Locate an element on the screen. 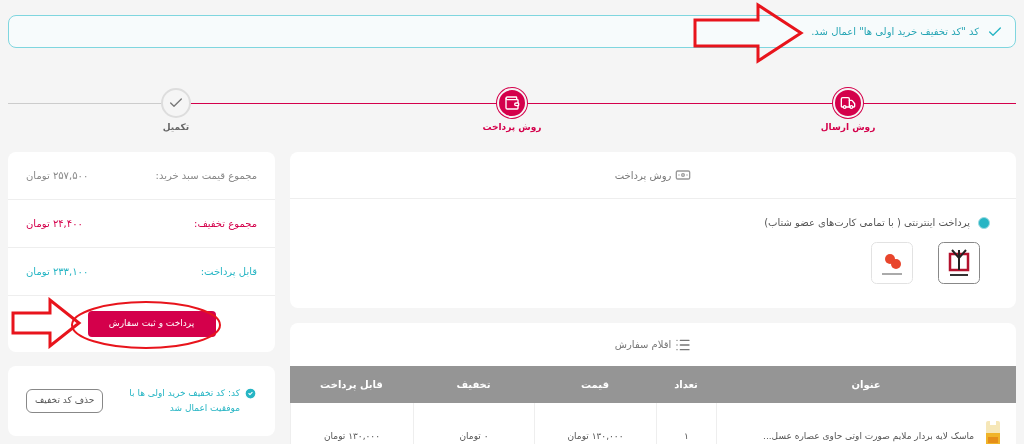 The width and height of the screenshot is (1024, 444). annotation-arrow is located at coordinates (46, 323).